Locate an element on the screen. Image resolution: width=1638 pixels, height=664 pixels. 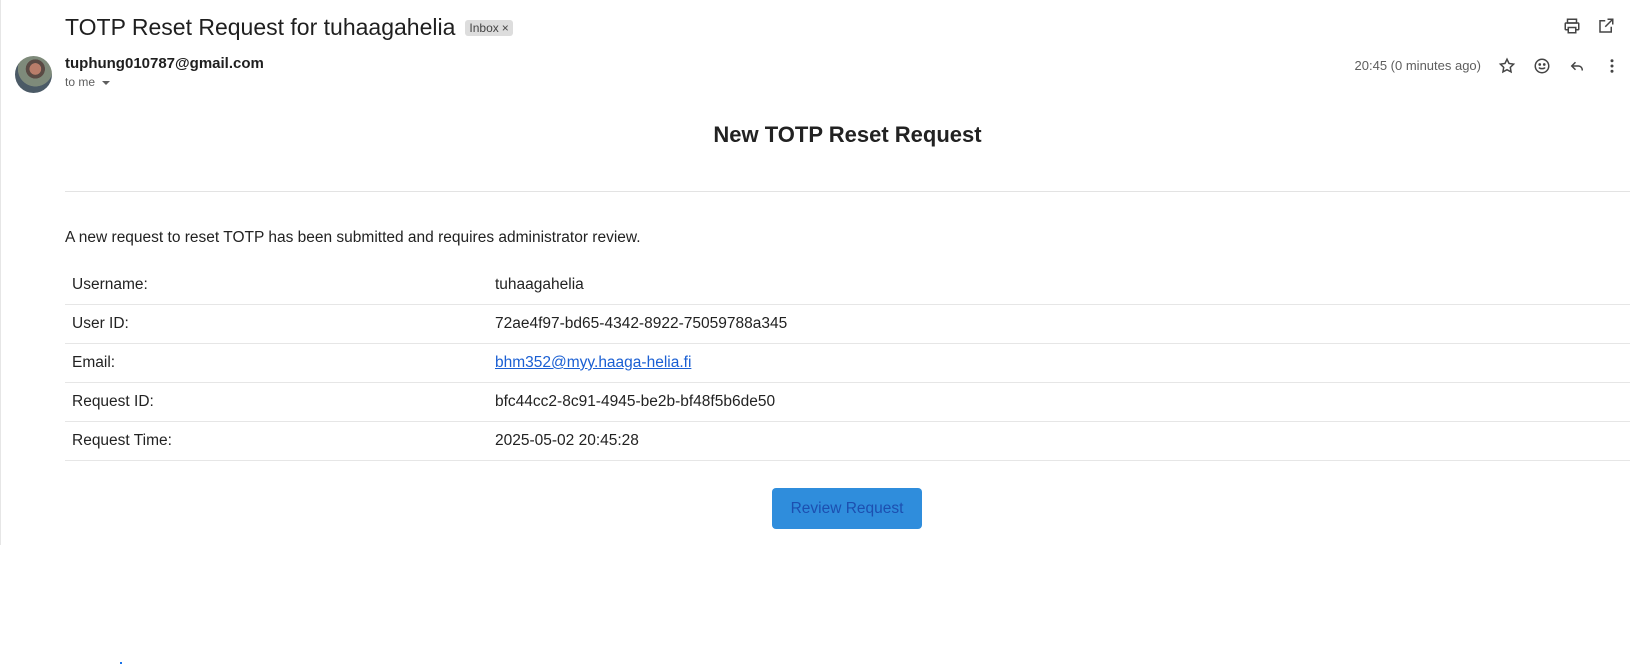
avatar is located at coordinates (33, 74).